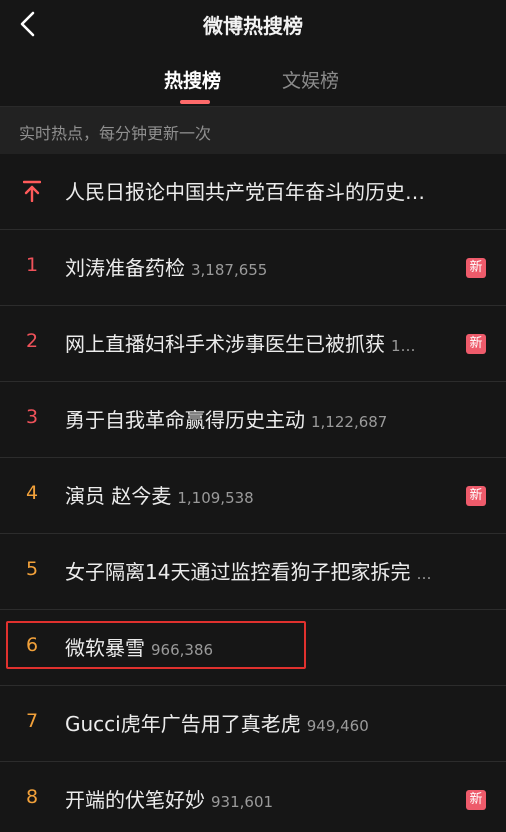 The width and height of the screenshot is (506, 832). What do you see at coordinates (195, 102) in the screenshot?
I see `active-tab-indicator` at bounding box center [195, 102].